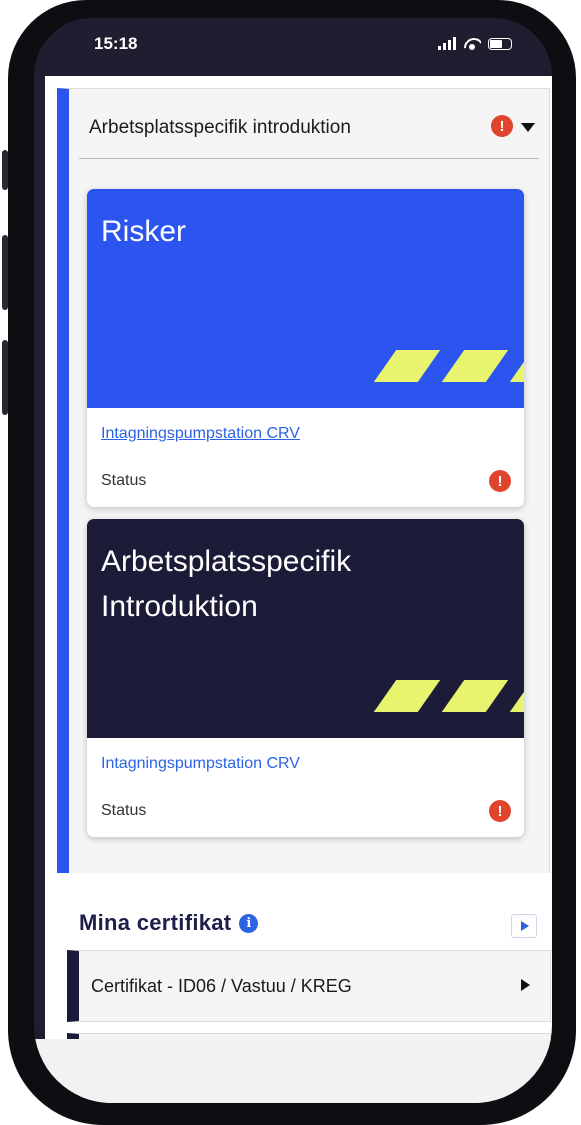 This screenshot has height=1125, width=581. Describe the element at coordinates (472, 43) in the screenshot. I see `wifi-icon` at that location.